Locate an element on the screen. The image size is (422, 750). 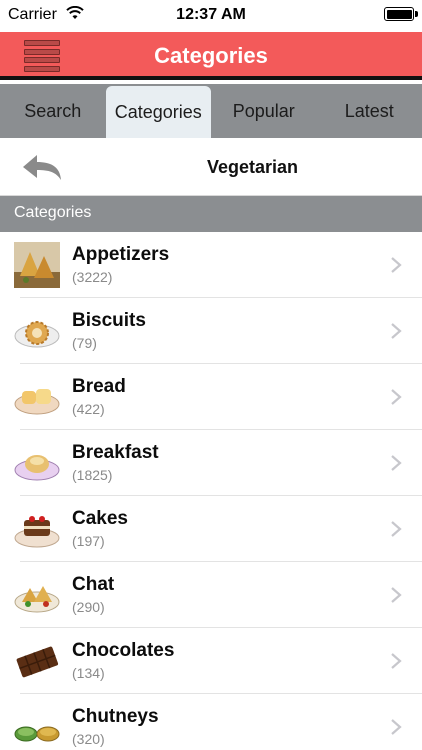
breakfast-thumb-icon is located at coordinates (37, 468).